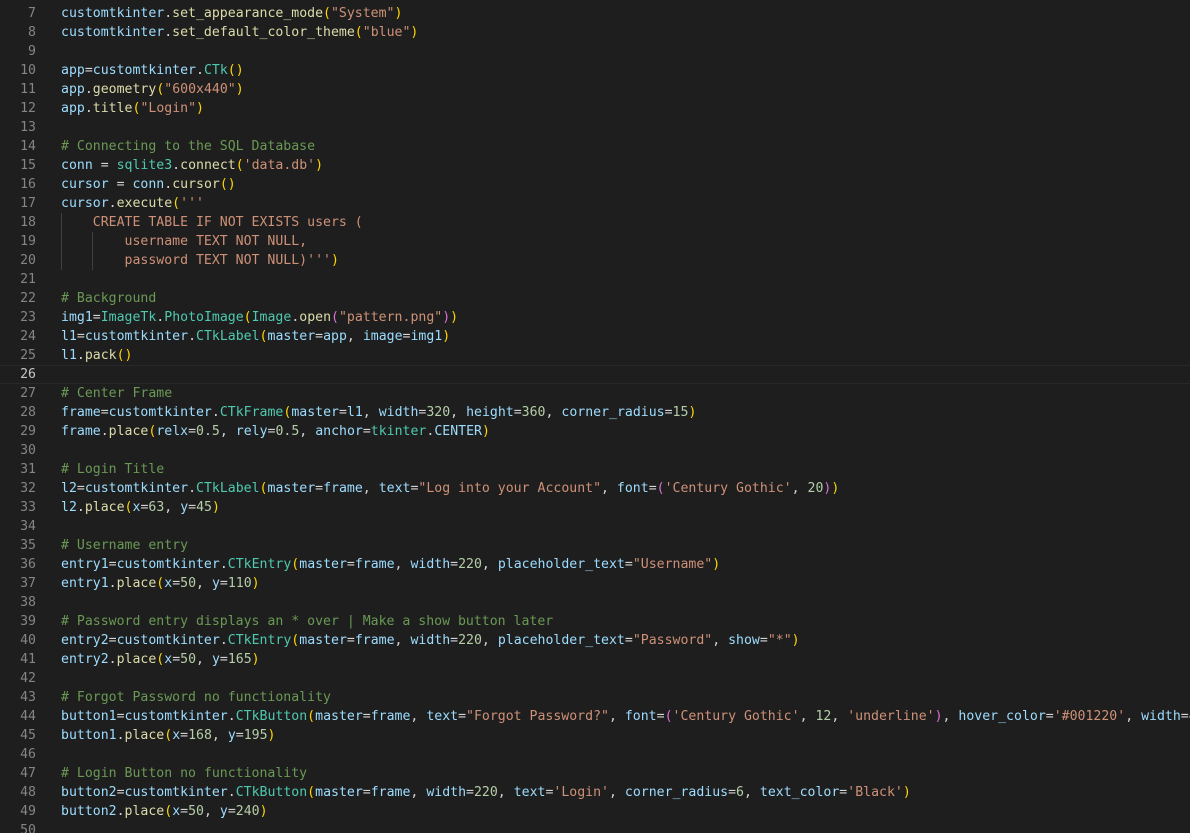 Image resolution: width=1190 pixels, height=833 pixels. Describe the element at coordinates (595, 827) in the screenshot. I see `code-line: 50` at that location.